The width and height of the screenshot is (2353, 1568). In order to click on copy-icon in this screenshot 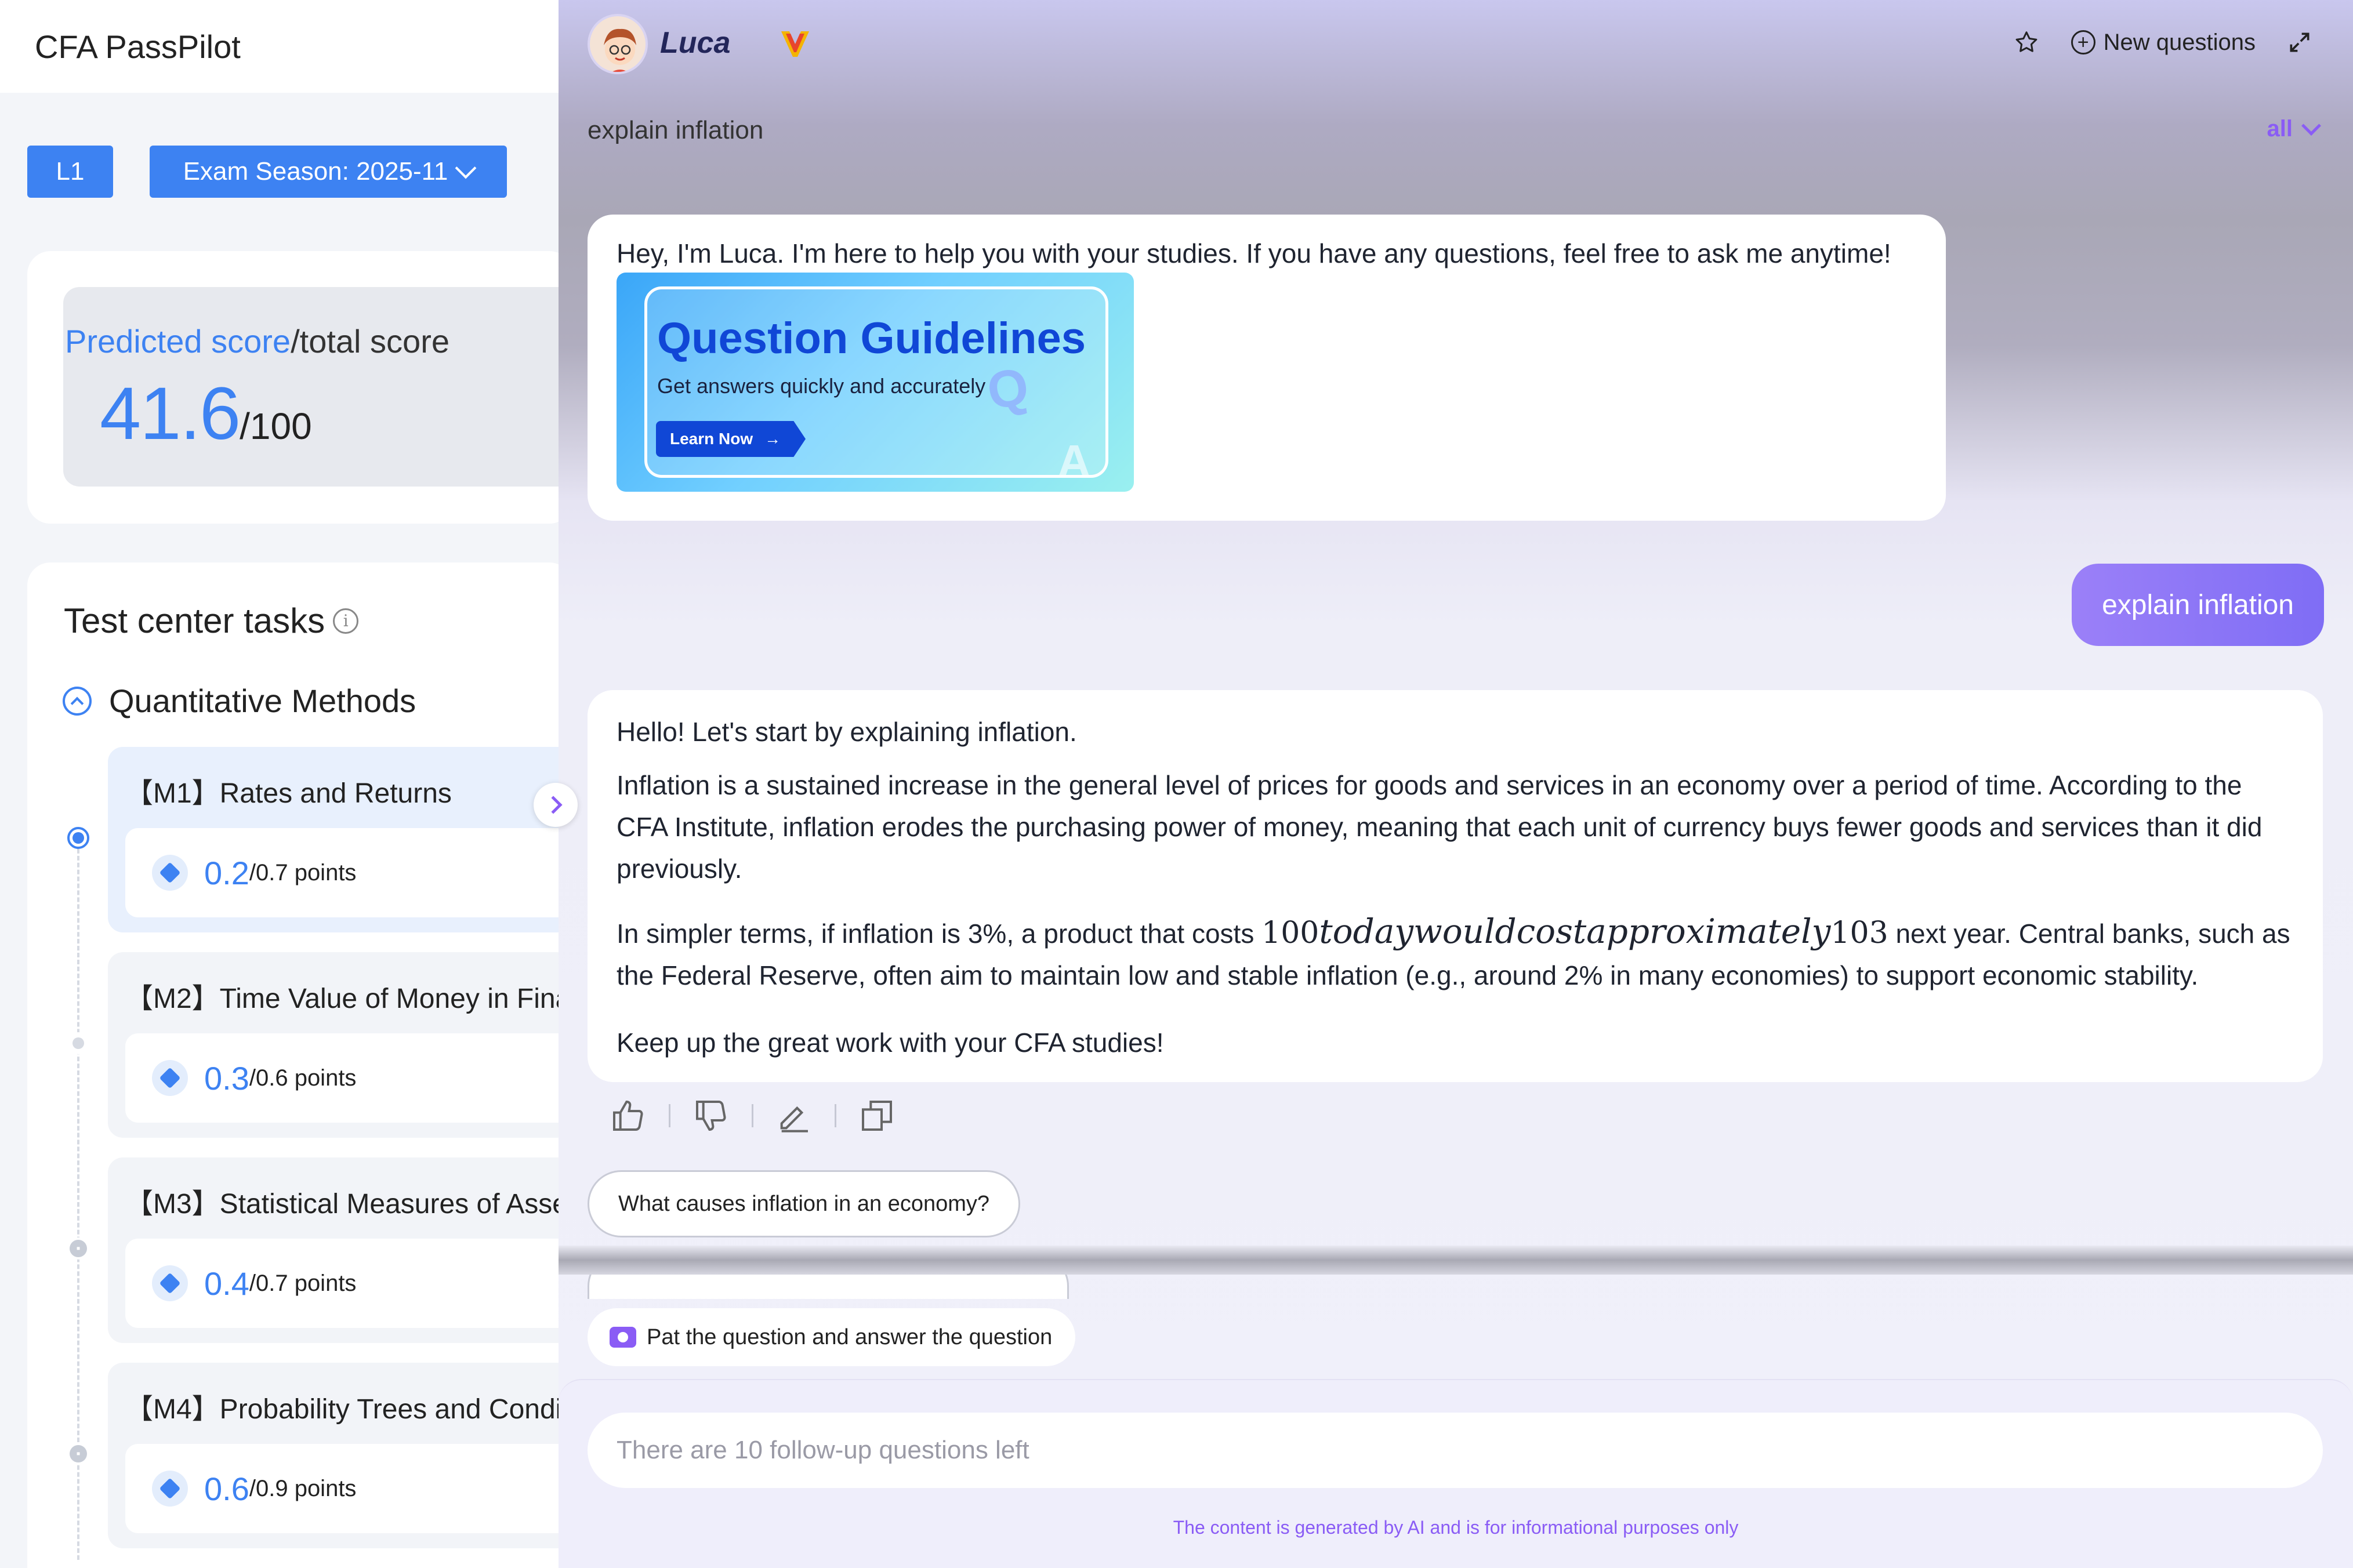, I will do `click(877, 1116)`.